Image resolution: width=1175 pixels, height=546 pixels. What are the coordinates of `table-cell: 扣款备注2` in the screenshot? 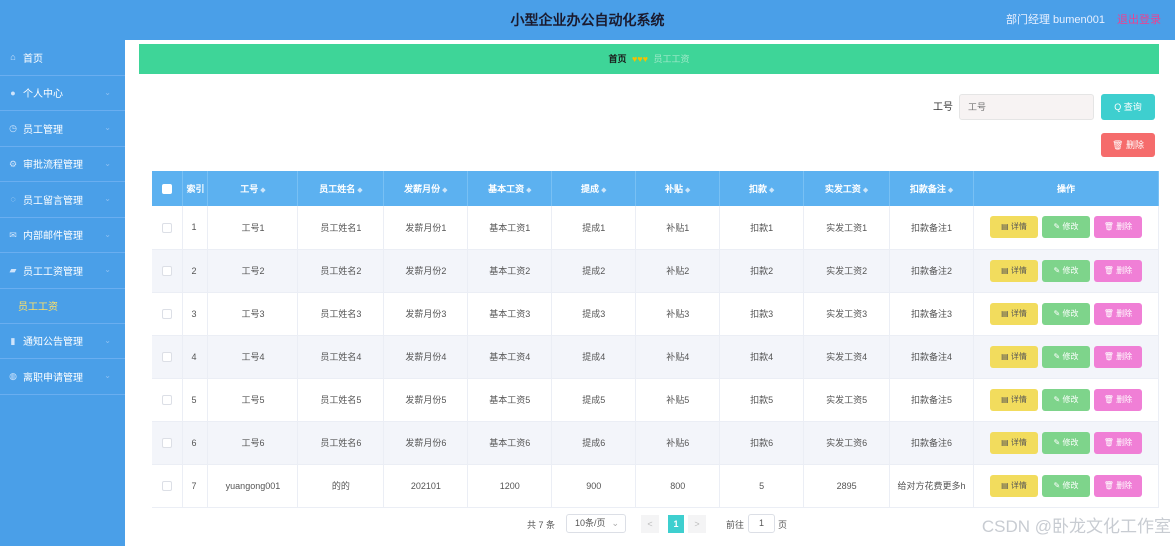 It's located at (932, 271).